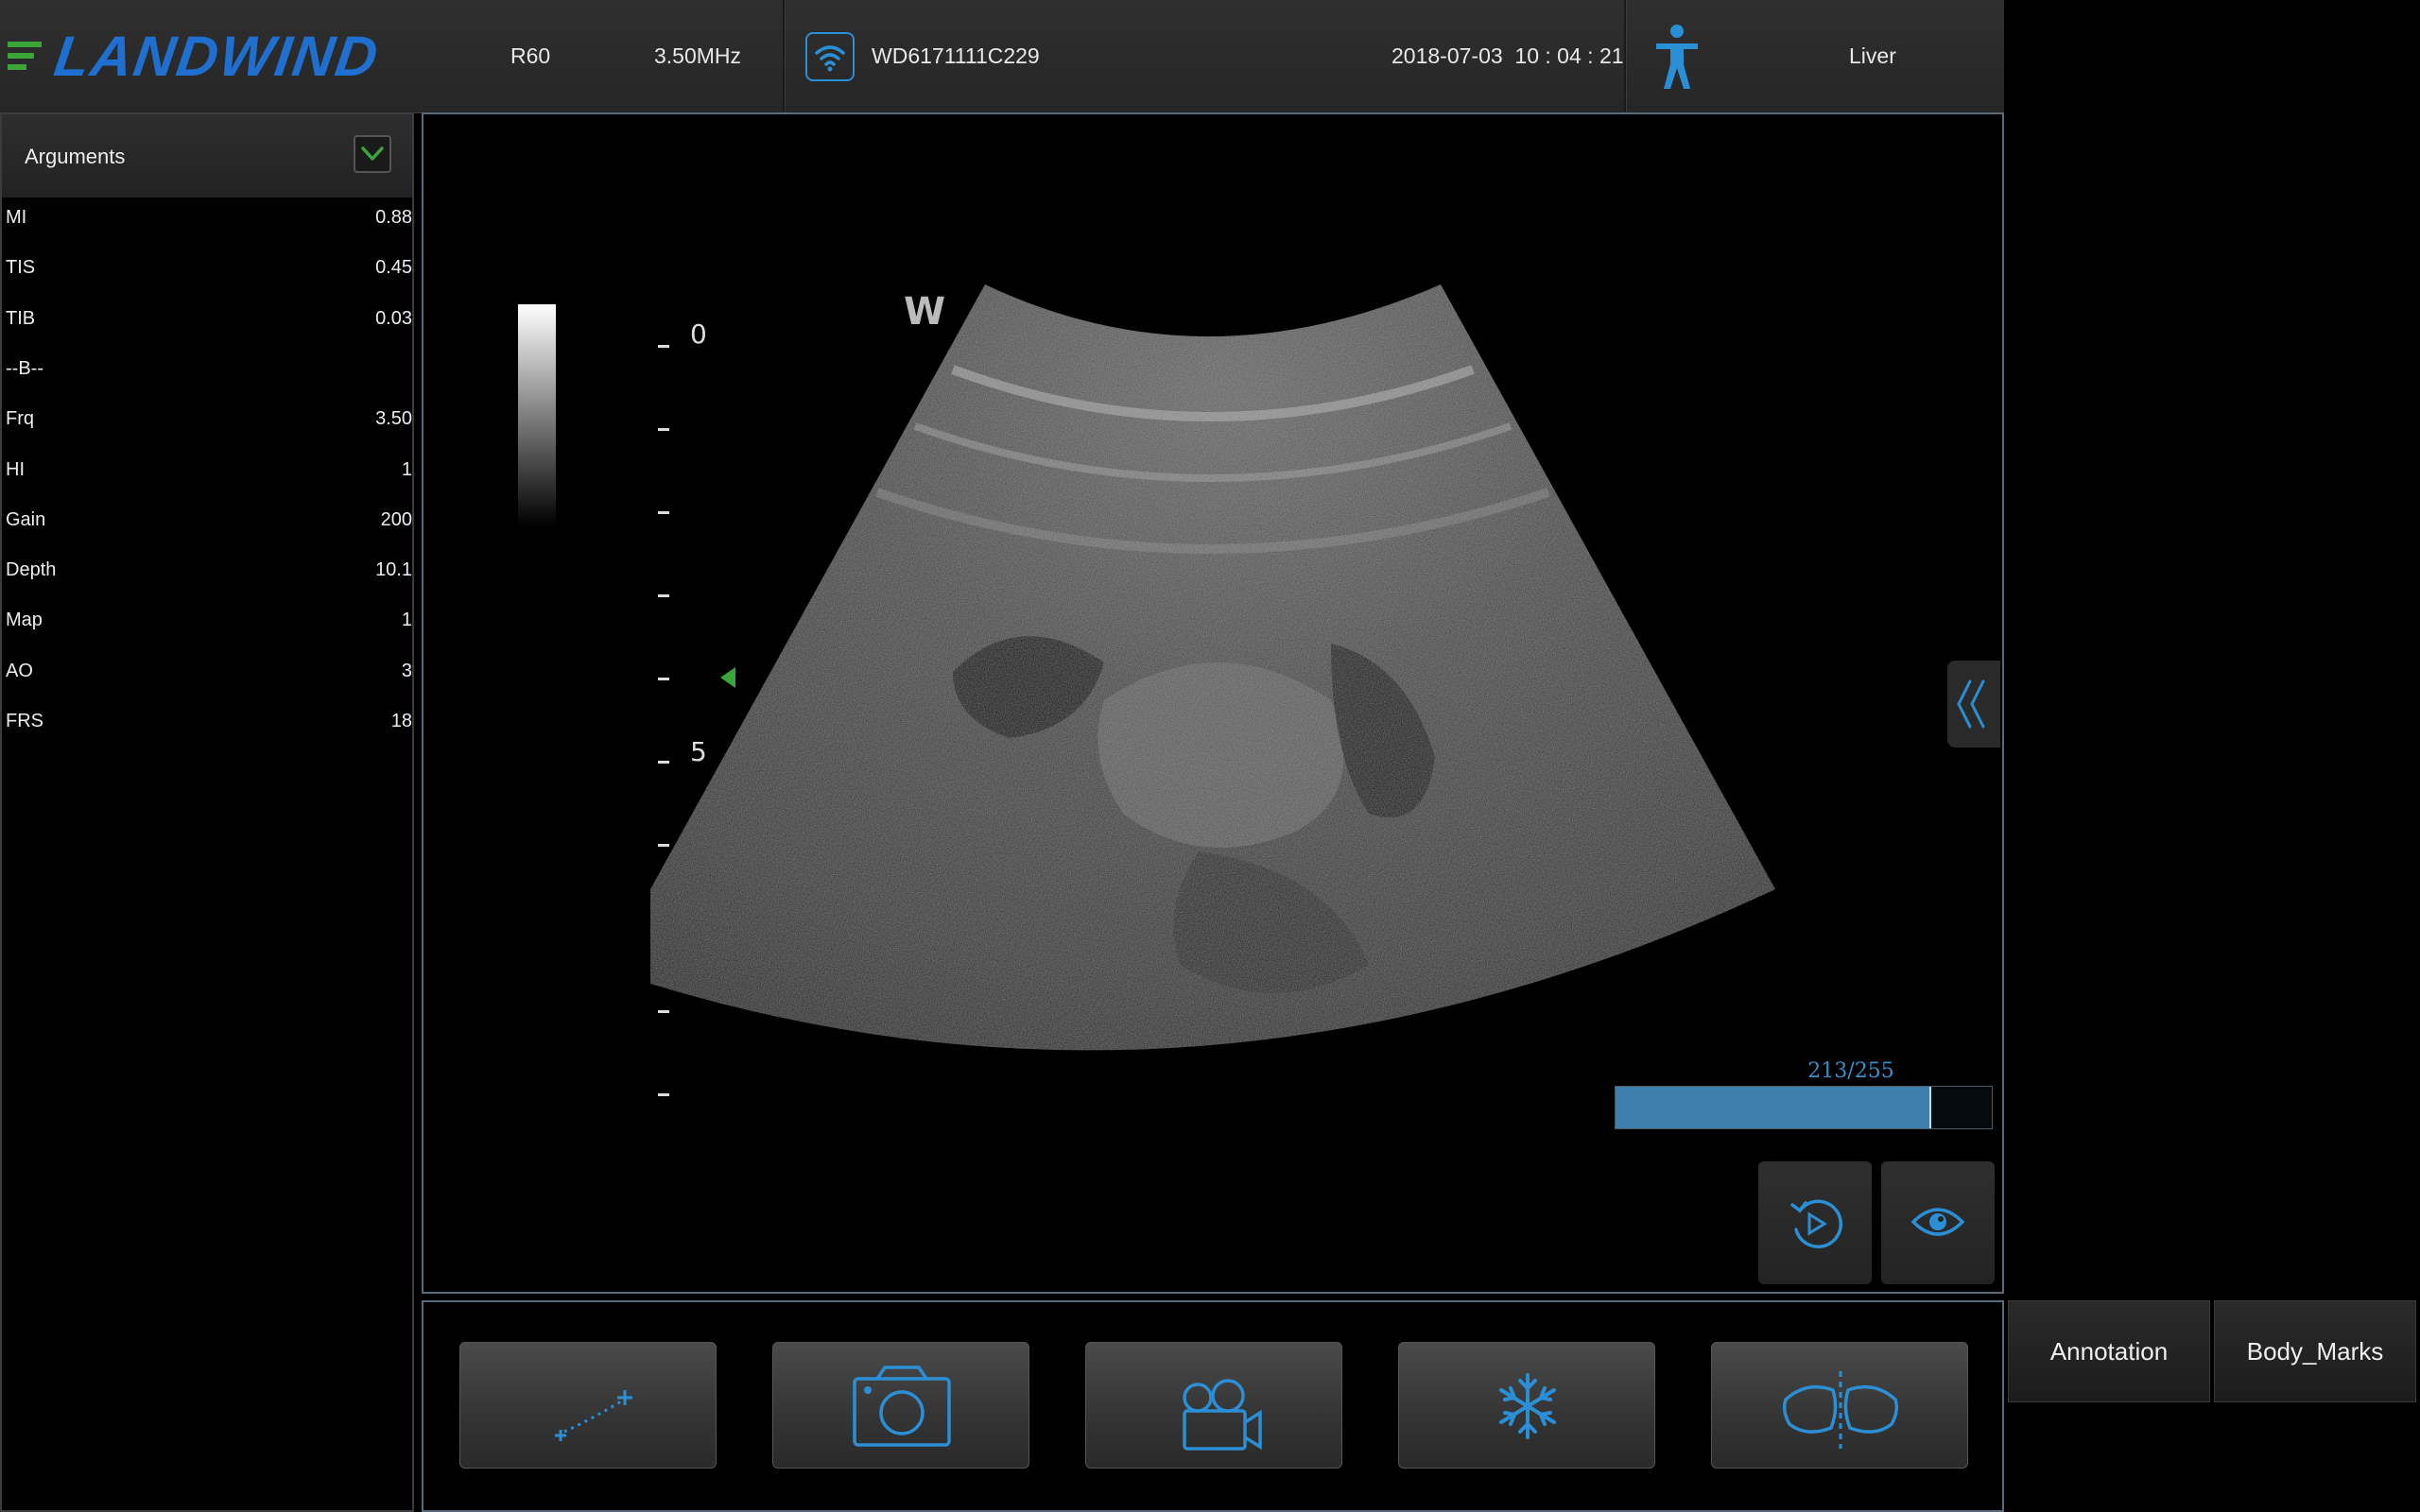 This screenshot has height=1512, width=2420. I want to click on argument-label: TIS, so click(21, 268).